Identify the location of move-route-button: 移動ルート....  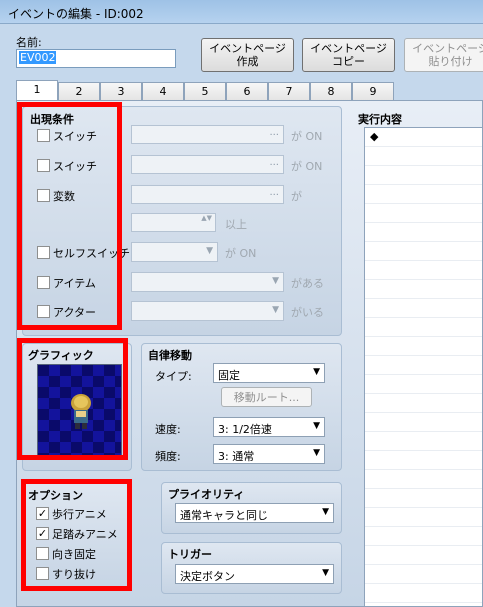
(266, 397).